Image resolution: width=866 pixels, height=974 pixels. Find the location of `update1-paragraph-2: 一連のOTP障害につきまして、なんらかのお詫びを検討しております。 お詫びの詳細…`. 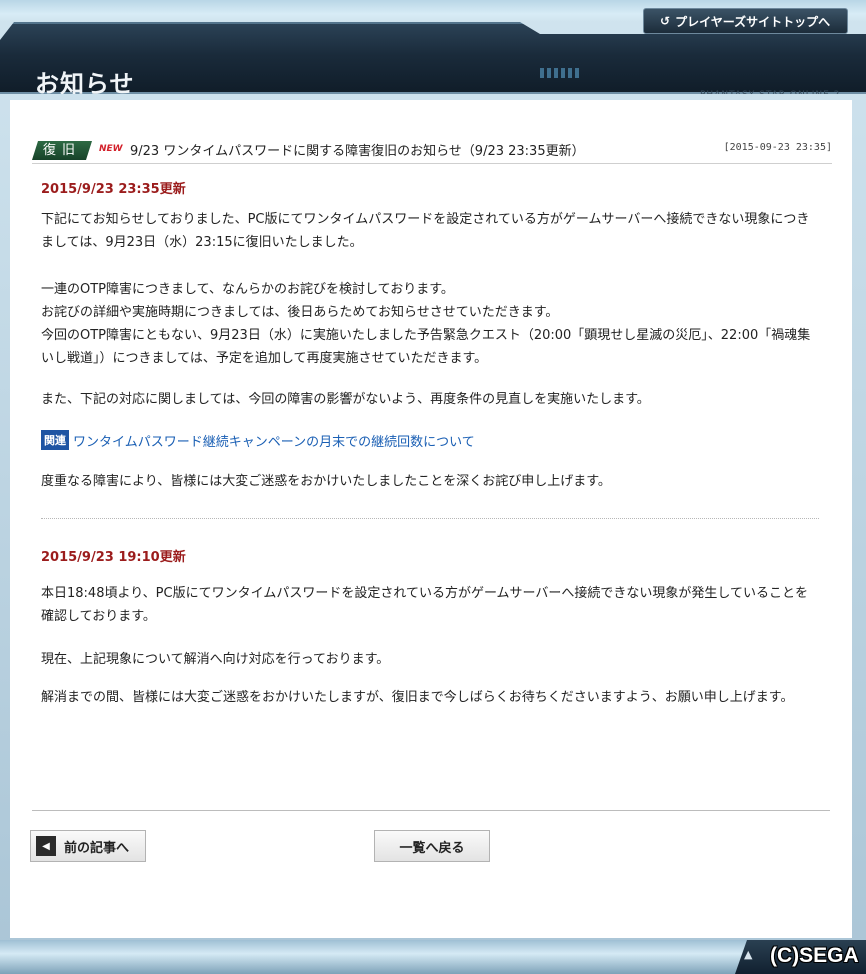

update1-paragraph-2: 一連のOTP障害につきまして、なんらかのお詫びを検討しております。 お詫びの詳細… is located at coordinates (431, 324).